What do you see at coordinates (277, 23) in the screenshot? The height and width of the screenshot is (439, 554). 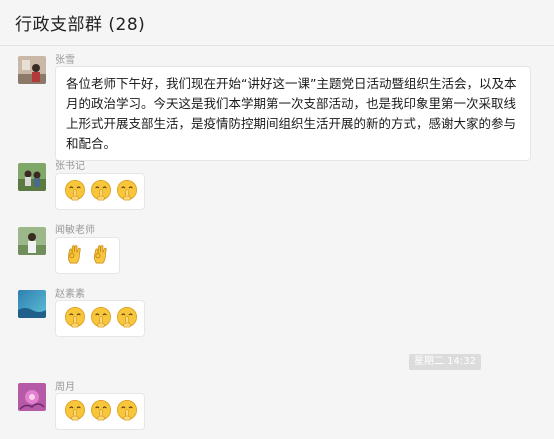 I see `chat-header: 行政支部群 (28)` at bounding box center [277, 23].